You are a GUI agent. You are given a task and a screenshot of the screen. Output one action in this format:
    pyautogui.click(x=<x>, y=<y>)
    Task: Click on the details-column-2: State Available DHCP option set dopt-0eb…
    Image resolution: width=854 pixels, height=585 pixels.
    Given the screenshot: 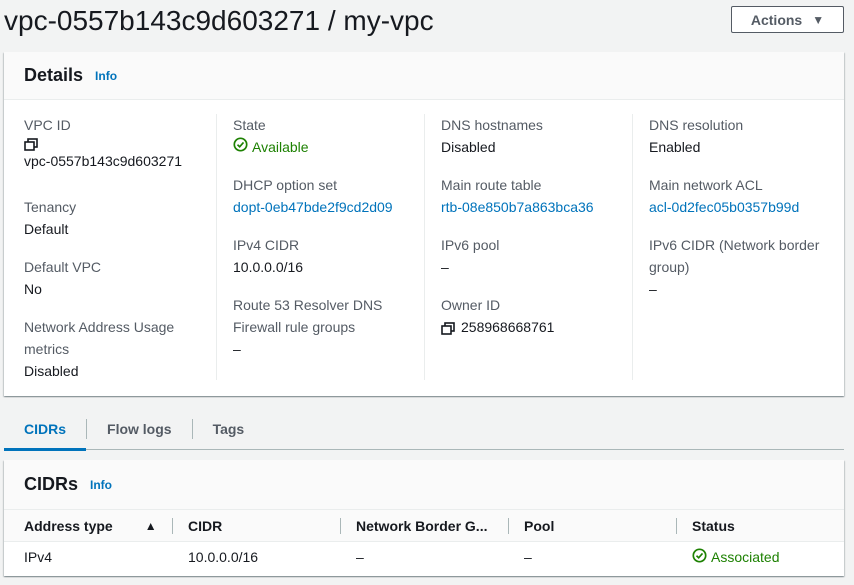 What is the action you would take?
    pyautogui.click(x=320, y=247)
    